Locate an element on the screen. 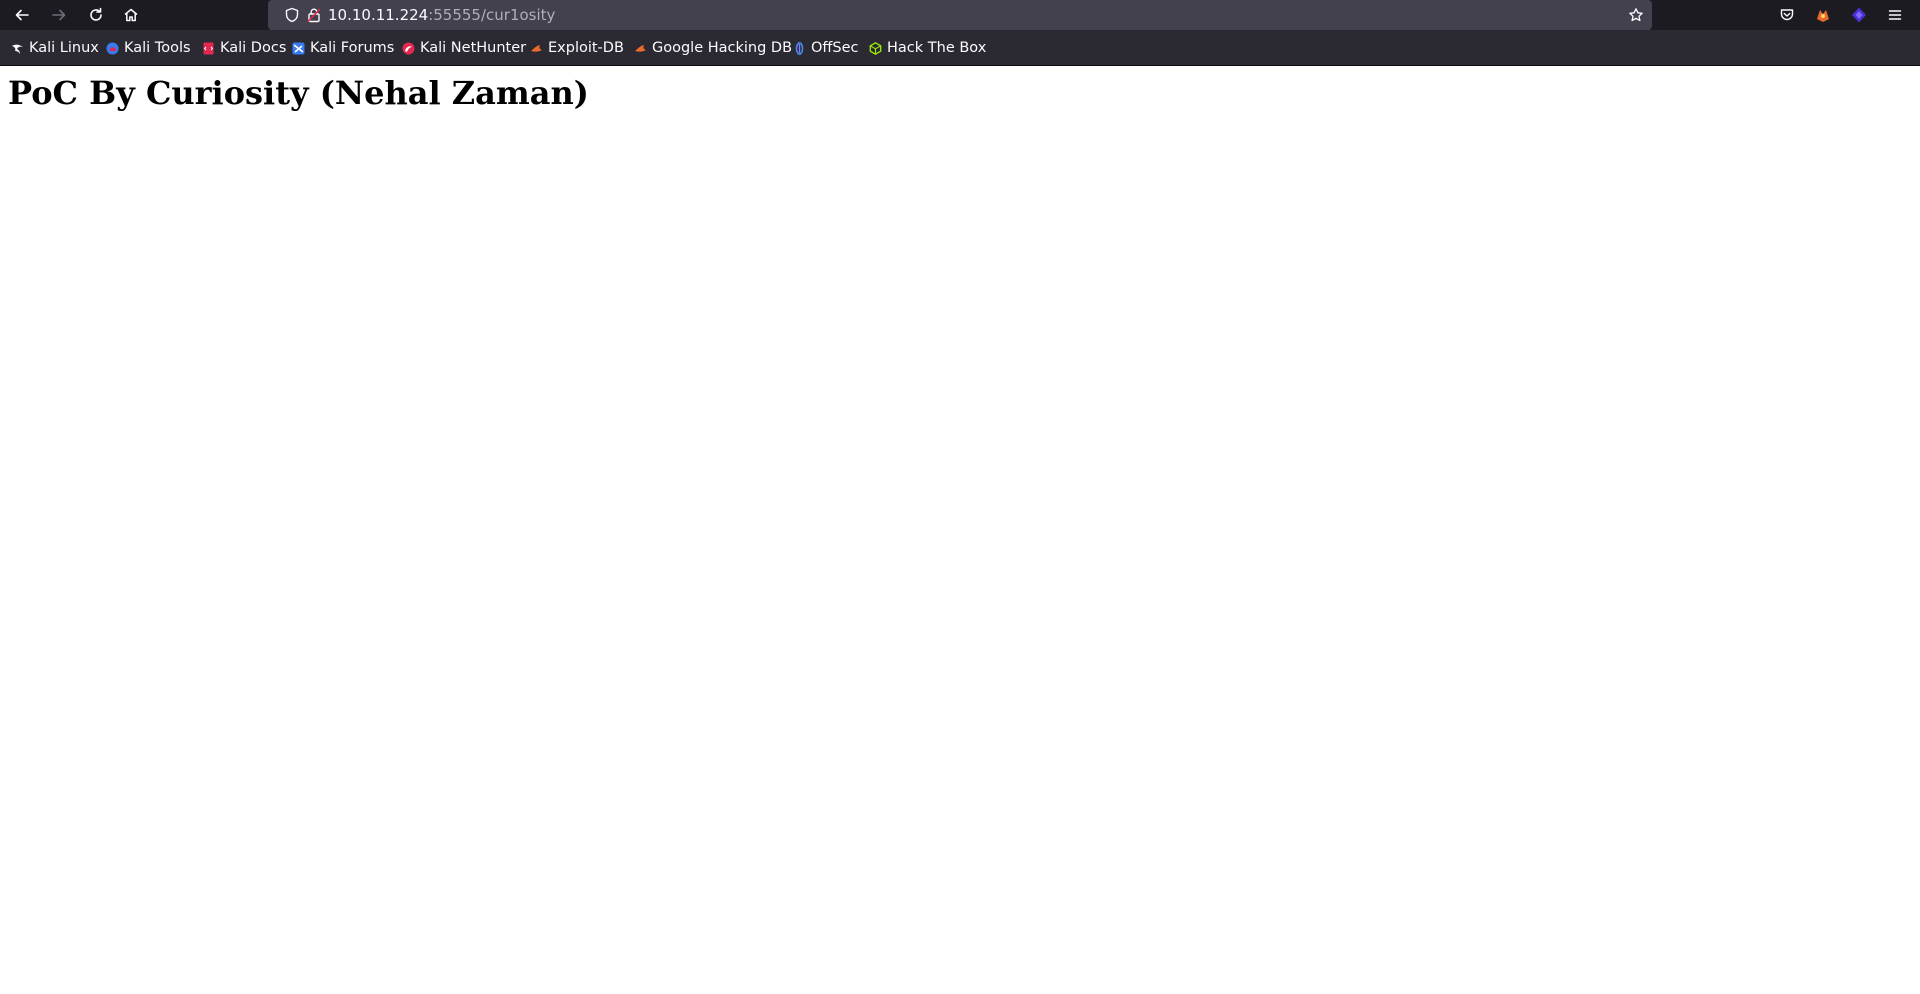 The width and height of the screenshot is (1920, 994). browser-toolbar: 10.10.11.224:55555/cur1osity is located at coordinates (960, 15).